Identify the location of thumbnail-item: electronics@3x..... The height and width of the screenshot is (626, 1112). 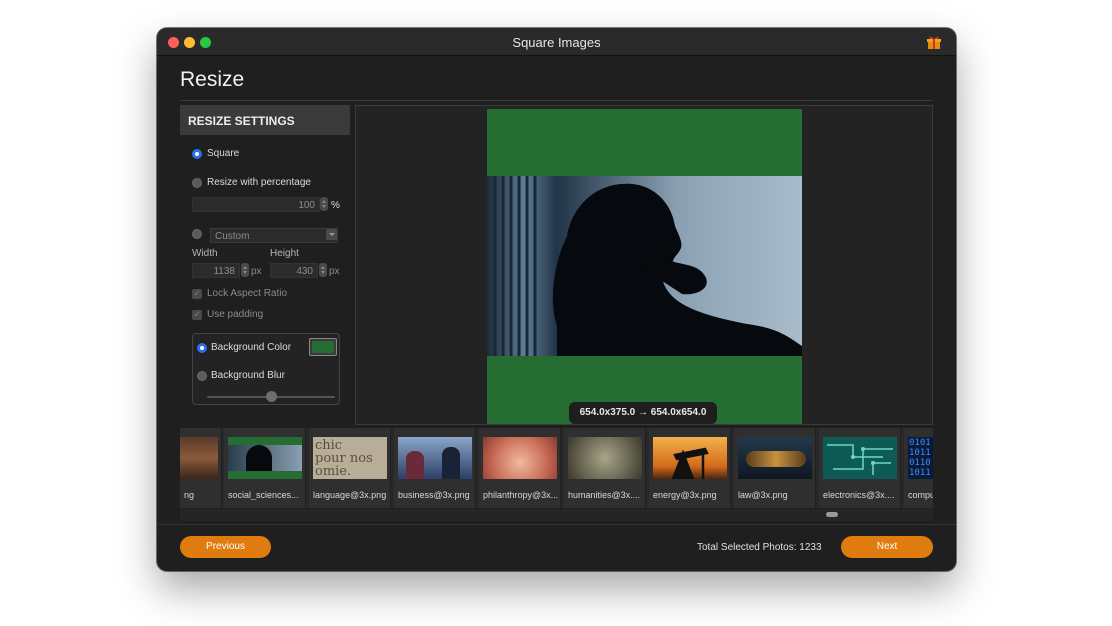
(860, 468).